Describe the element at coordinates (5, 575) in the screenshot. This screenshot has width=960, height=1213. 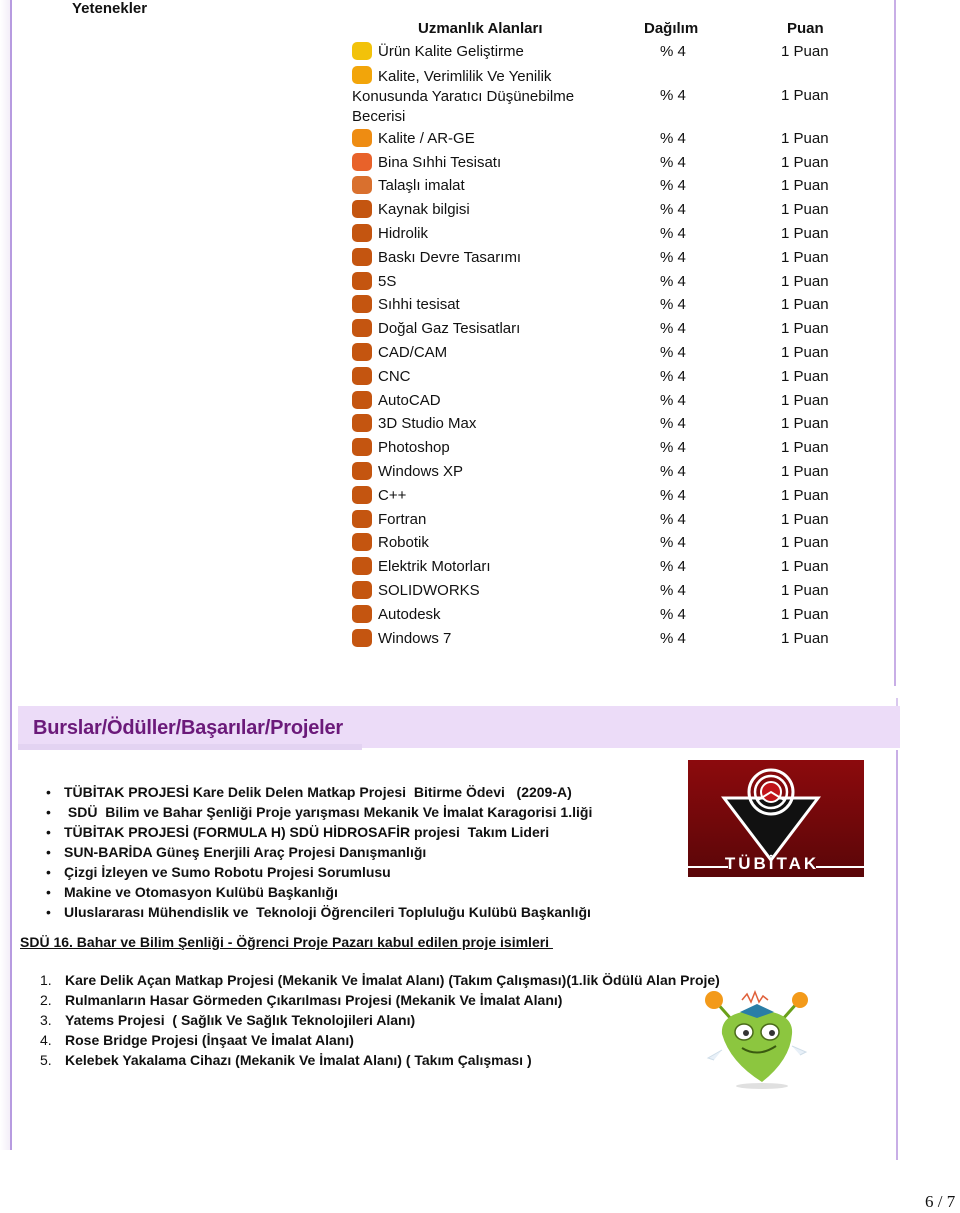
I see `page-frame-shadow` at that location.